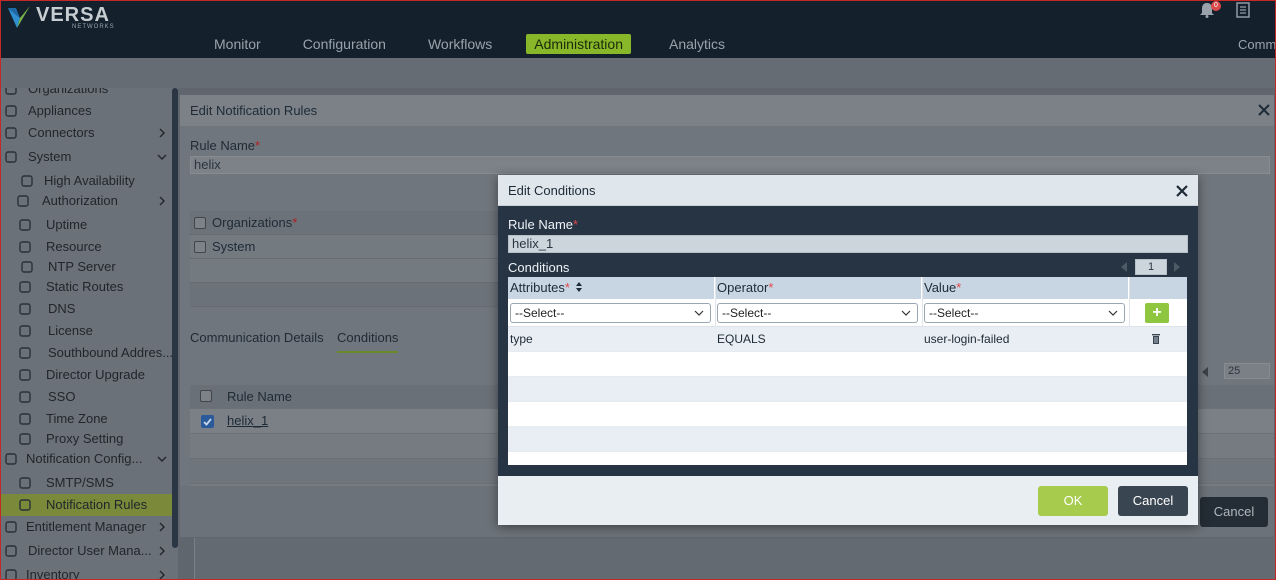 The image size is (1276, 580). What do you see at coordinates (818, 288) in the screenshot?
I see `column-operator: Operator*` at bounding box center [818, 288].